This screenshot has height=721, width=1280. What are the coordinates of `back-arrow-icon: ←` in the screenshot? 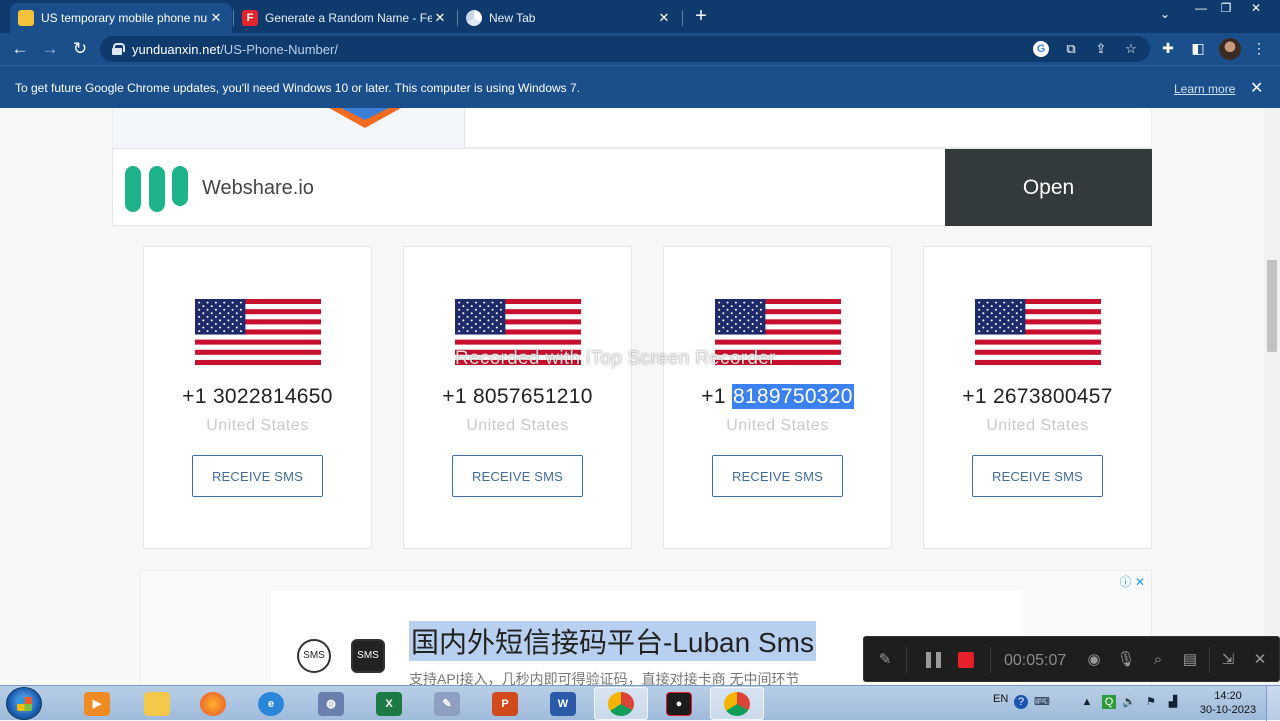 It's located at (20, 49).